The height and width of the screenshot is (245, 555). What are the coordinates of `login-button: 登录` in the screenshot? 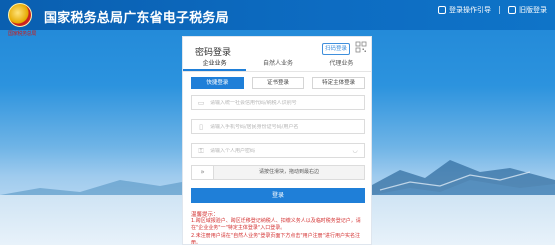 It's located at (278, 195).